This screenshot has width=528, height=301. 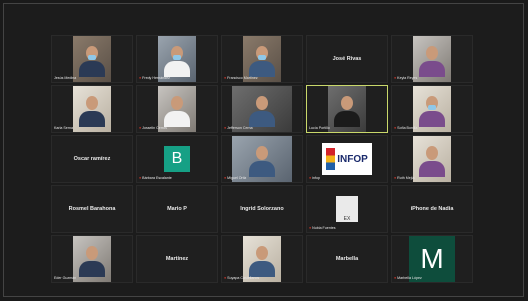 I want to click on participant-name-label: ●Jefferson Cerna, so click(x=238, y=129).